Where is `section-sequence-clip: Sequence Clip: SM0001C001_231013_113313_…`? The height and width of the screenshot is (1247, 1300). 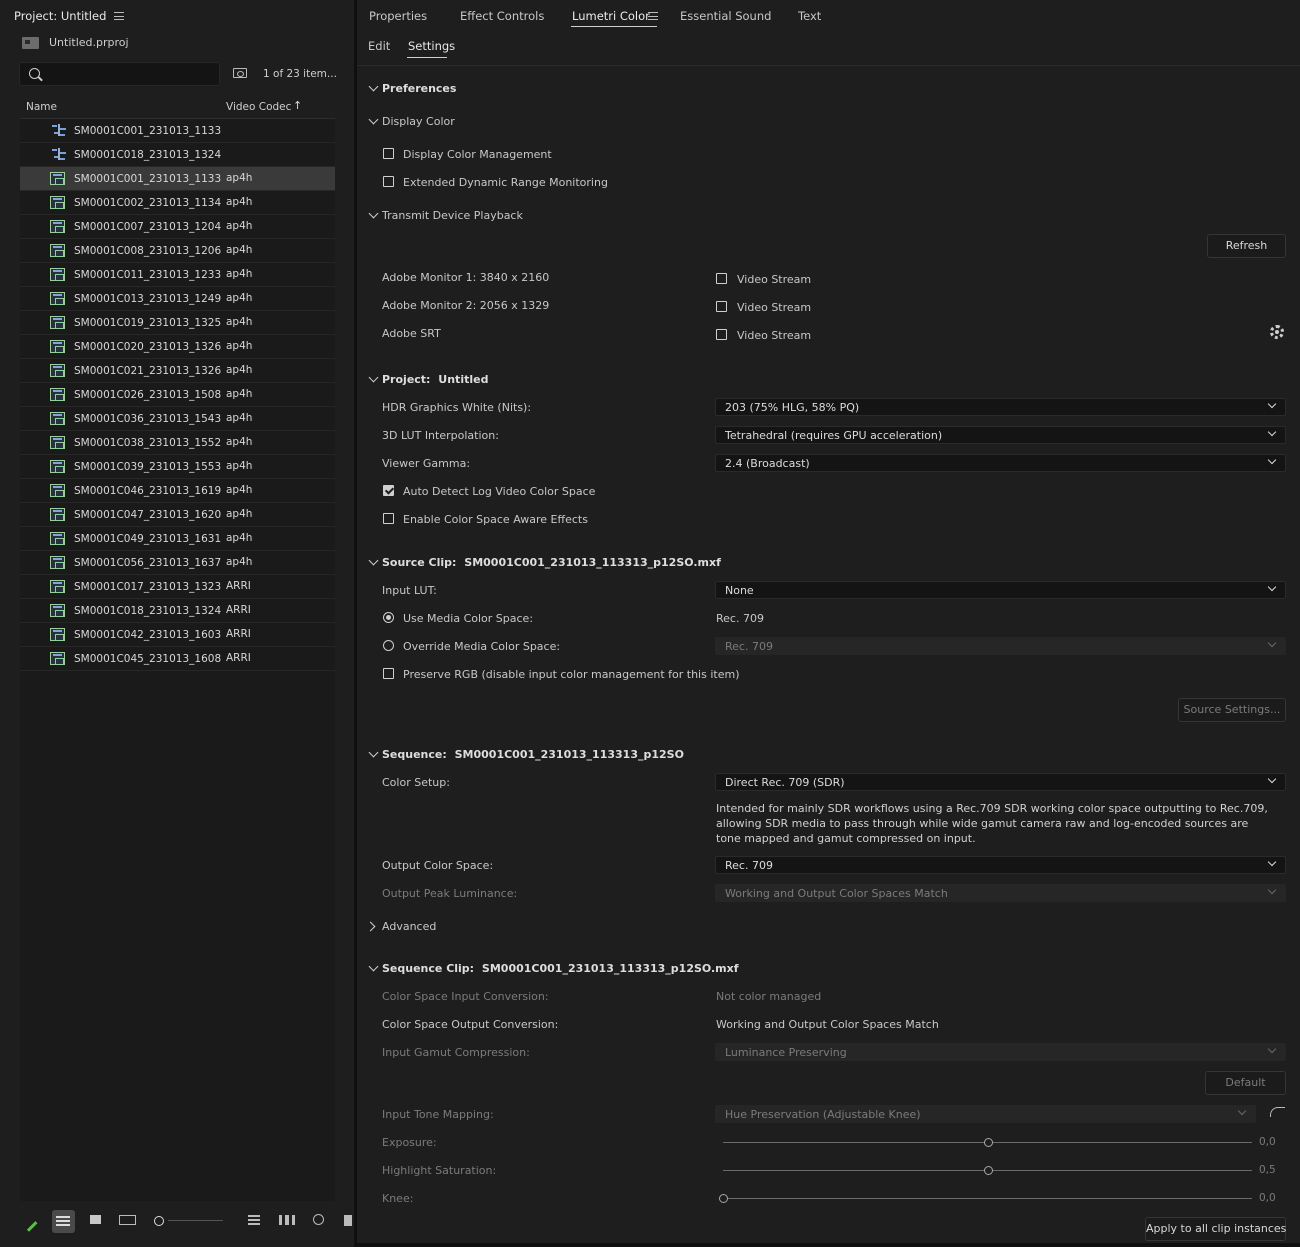
section-sequence-clip: Sequence Clip: SM0001C001_231013_113313_… is located at coordinates (560, 968).